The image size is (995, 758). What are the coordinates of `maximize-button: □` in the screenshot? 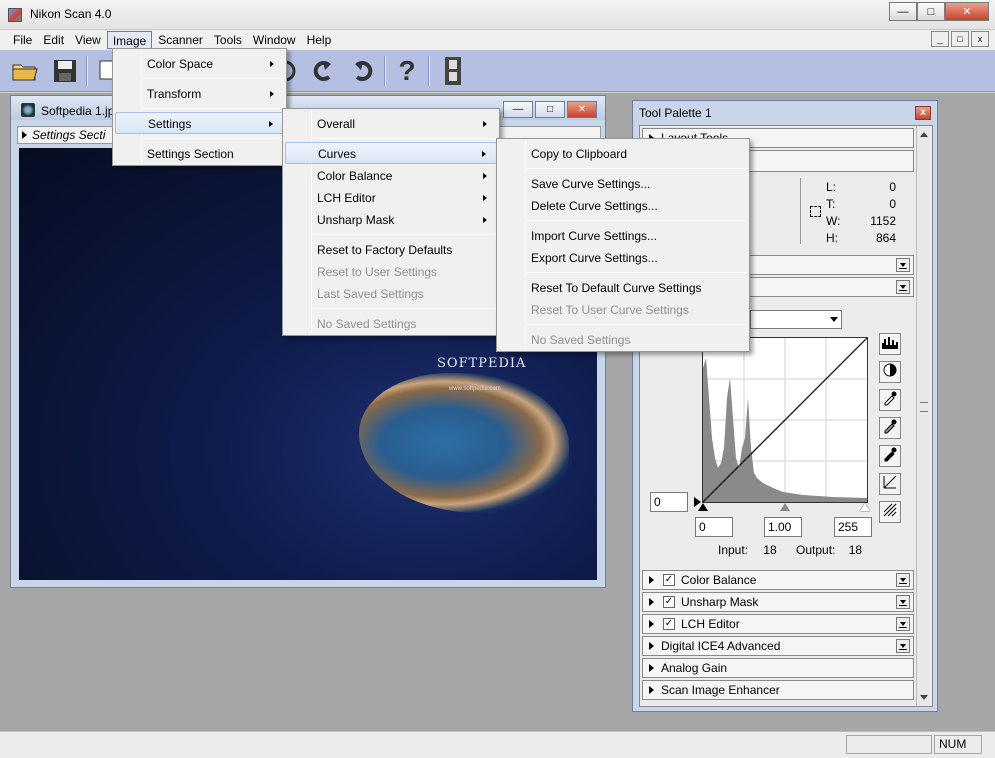 It's located at (931, 11).